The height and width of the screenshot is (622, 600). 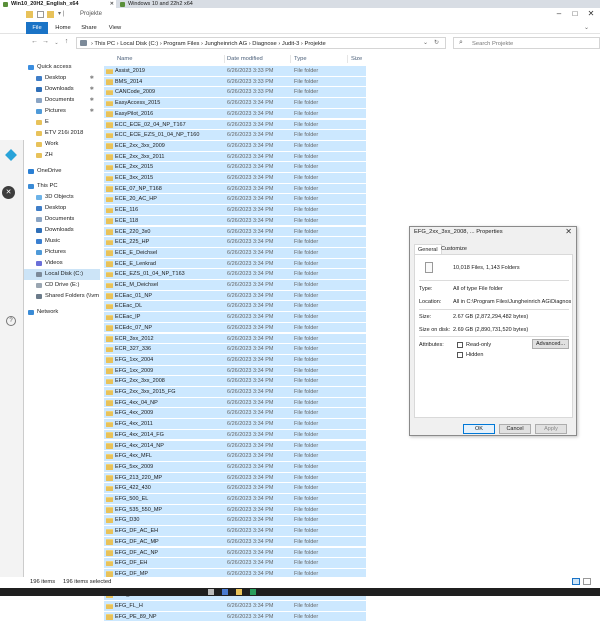 I want to click on table-row: ECEac_IP 6/26/2023 3:34 PM File folder, so click(x=235, y=317).